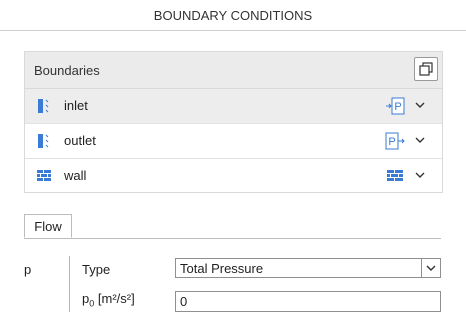  What do you see at coordinates (233, 70) in the screenshot?
I see `boundaries-header: Boundaries` at bounding box center [233, 70].